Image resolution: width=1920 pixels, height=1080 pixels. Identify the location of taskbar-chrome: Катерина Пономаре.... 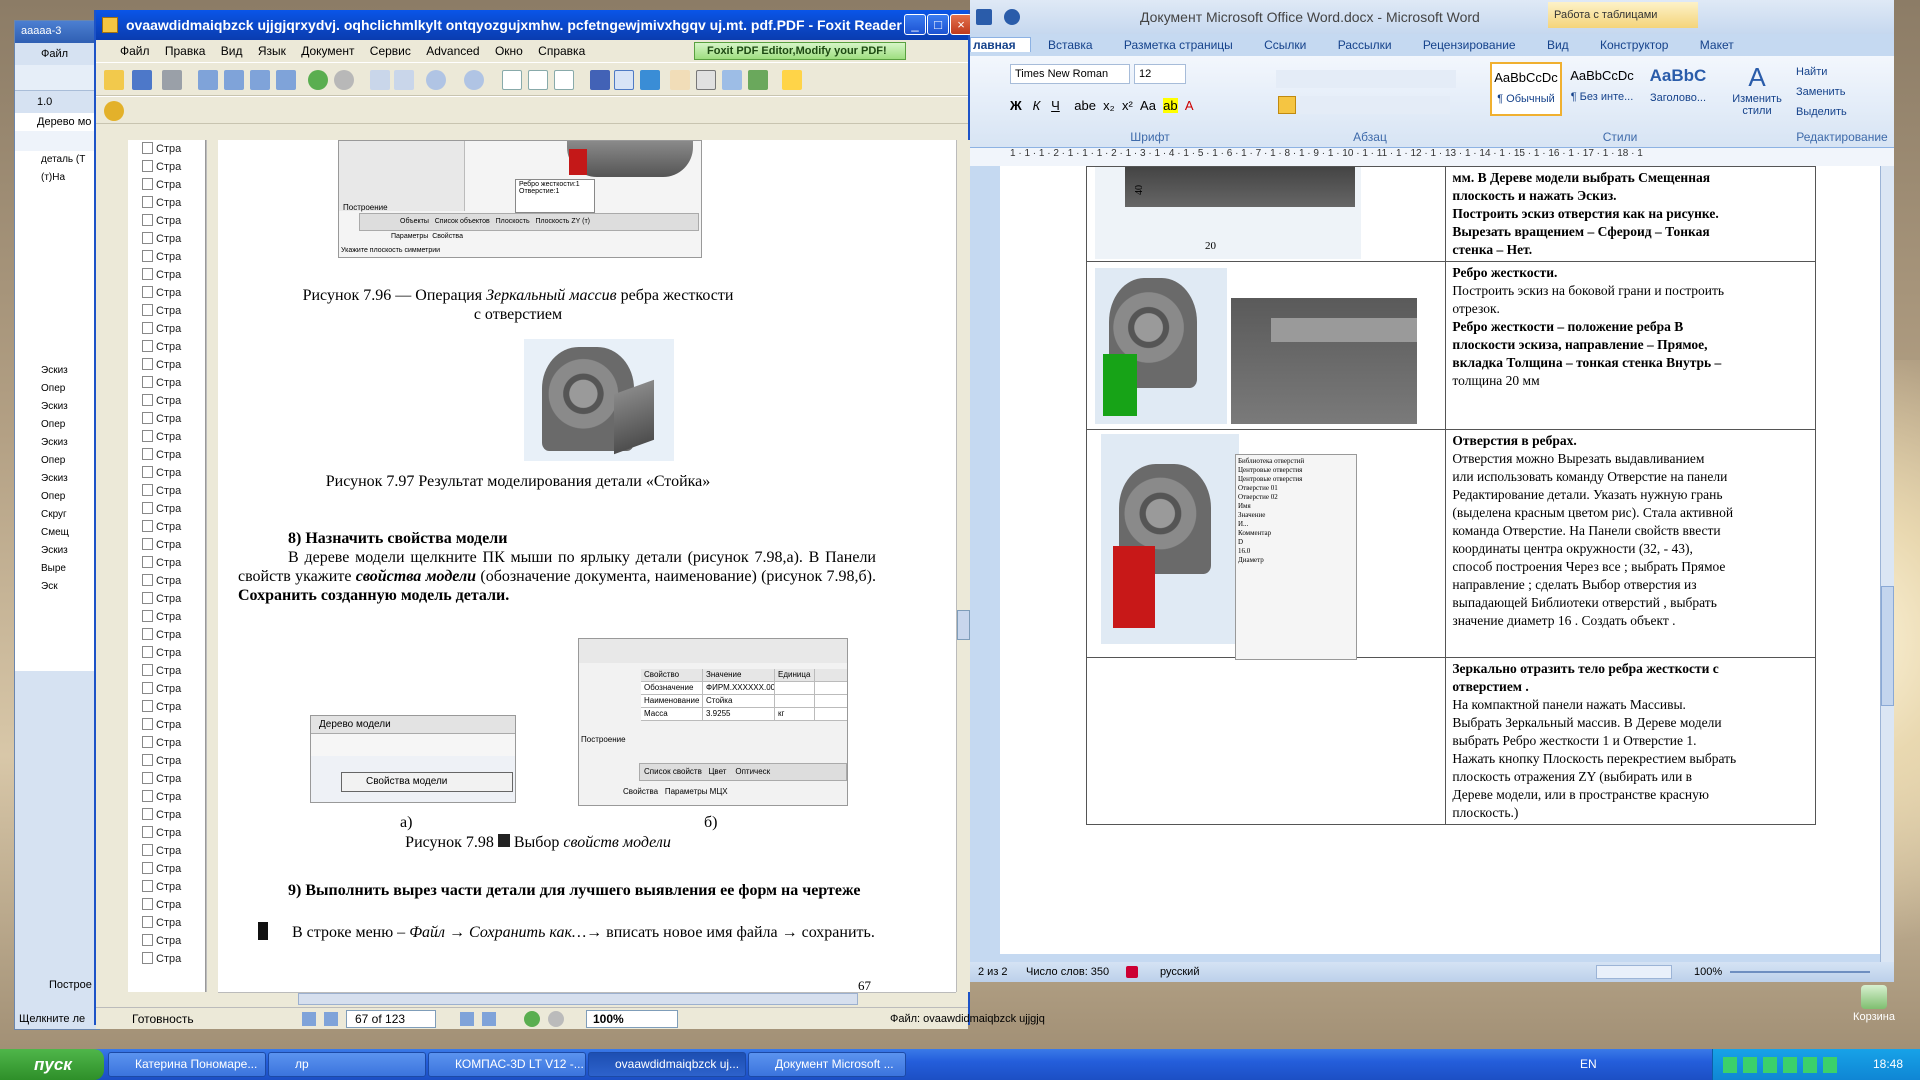
(187, 1064).